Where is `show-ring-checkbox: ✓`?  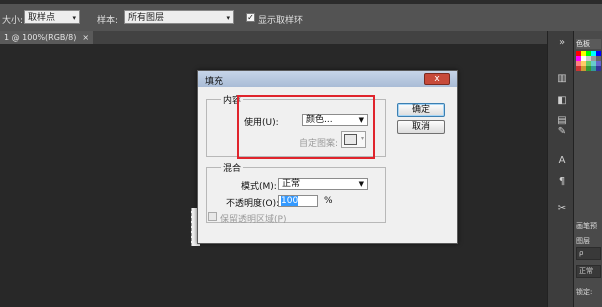 show-ring-checkbox: ✓ is located at coordinates (250, 17).